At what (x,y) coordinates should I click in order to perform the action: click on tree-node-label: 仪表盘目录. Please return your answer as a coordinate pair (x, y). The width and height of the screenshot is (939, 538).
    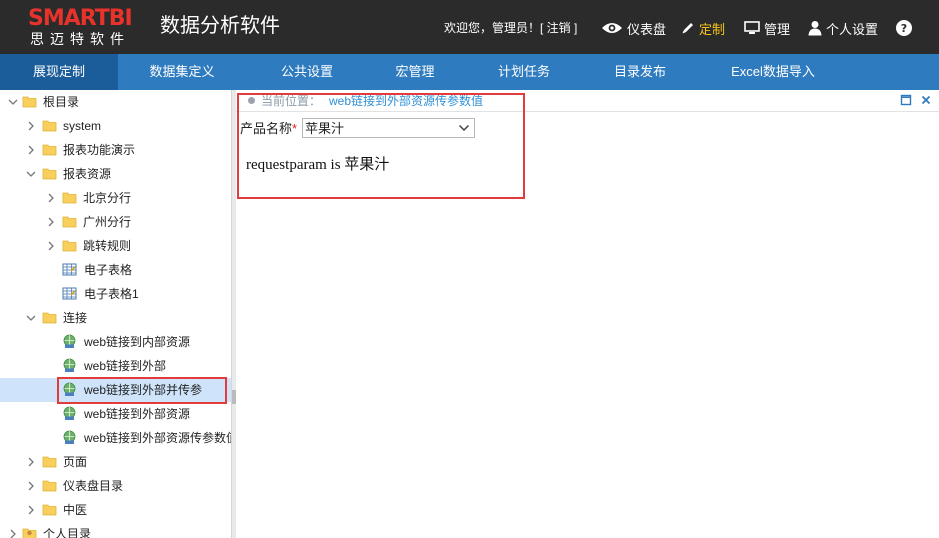
    Looking at the image, I should click on (93, 486).